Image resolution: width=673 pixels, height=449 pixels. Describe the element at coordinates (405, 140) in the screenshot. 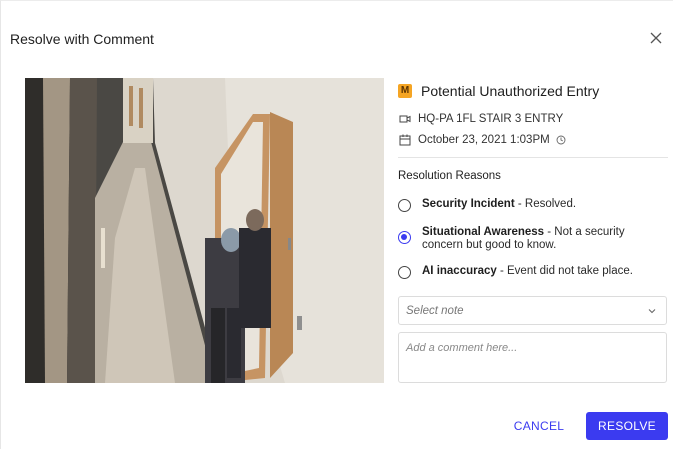

I see `calendar-icon` at that location.